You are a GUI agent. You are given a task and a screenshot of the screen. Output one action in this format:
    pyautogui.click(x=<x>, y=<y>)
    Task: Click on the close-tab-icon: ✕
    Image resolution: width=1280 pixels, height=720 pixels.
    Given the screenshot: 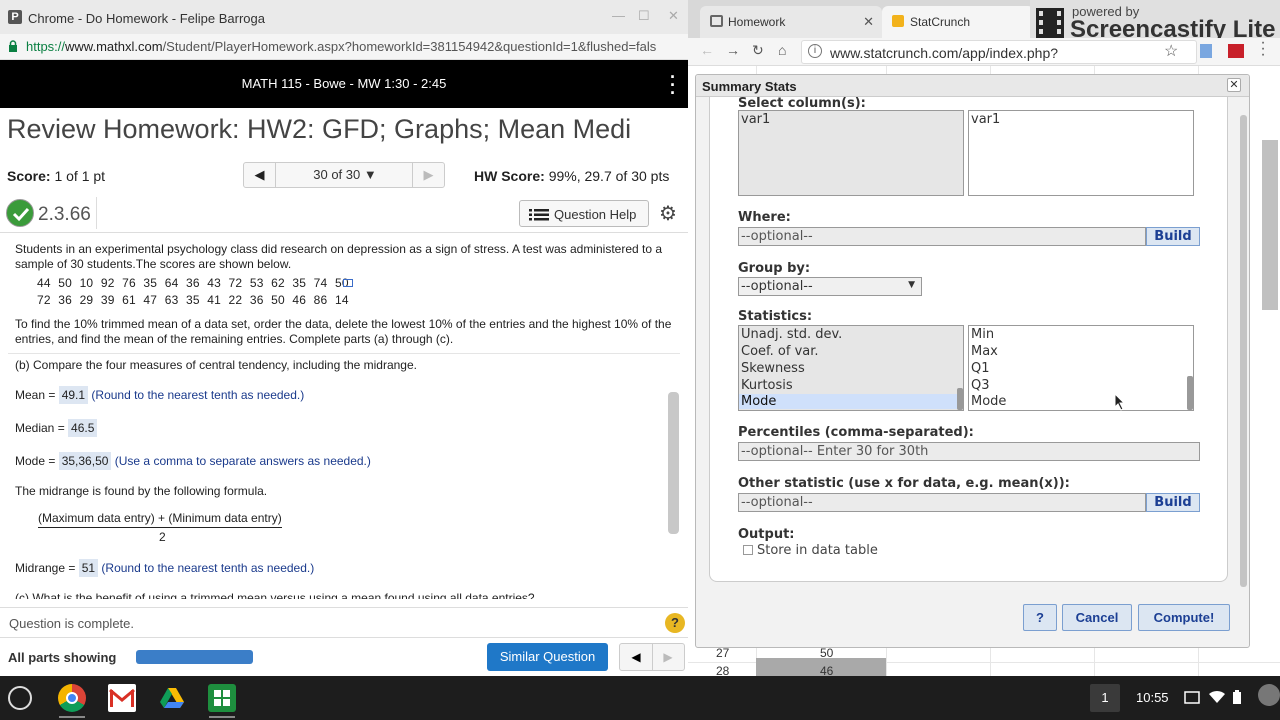 What is the action you would take?
    pyautogui.click(x=868, y=22)
    